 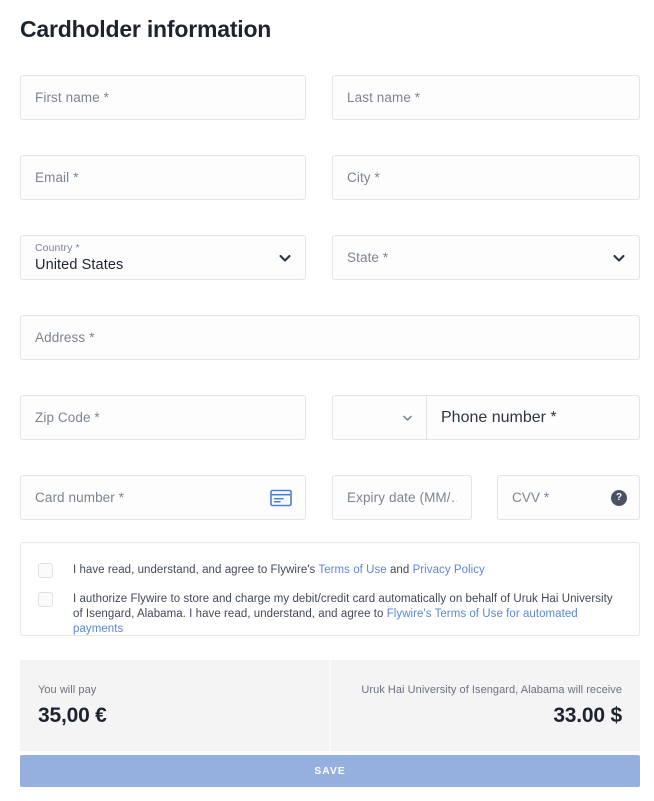 I want to click on city-placeholder: City *, so click(x=363, y=177).